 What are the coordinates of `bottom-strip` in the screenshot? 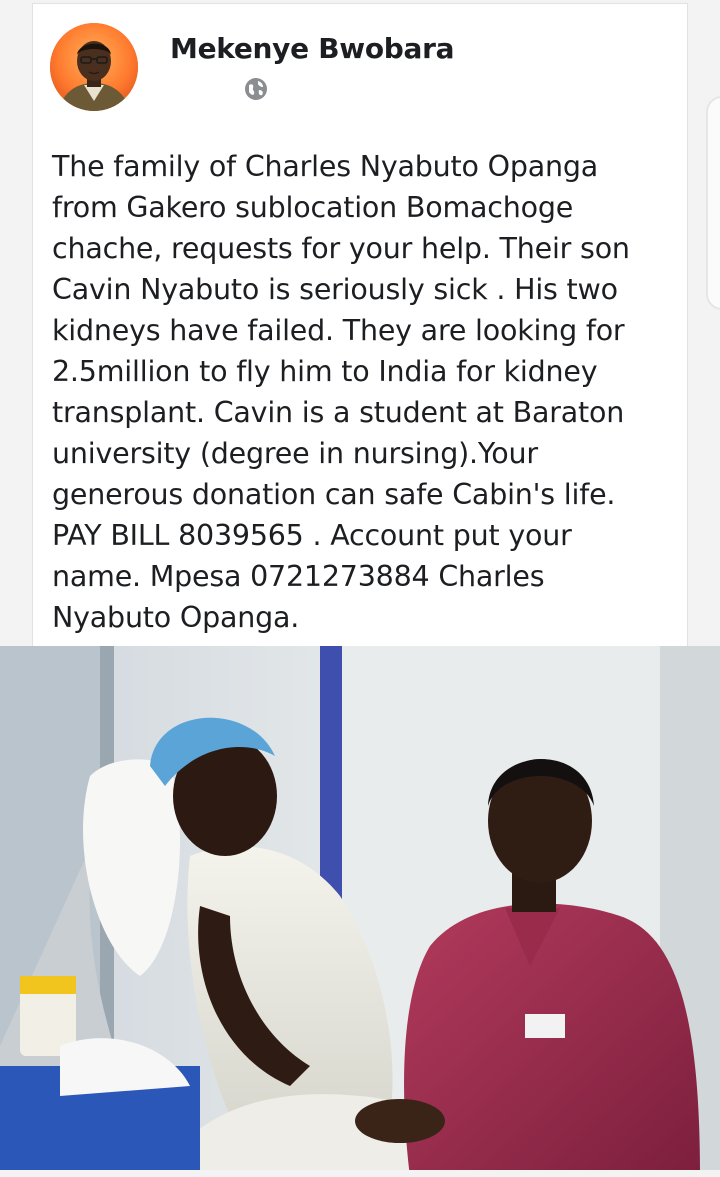 It's located at (360, 1173).